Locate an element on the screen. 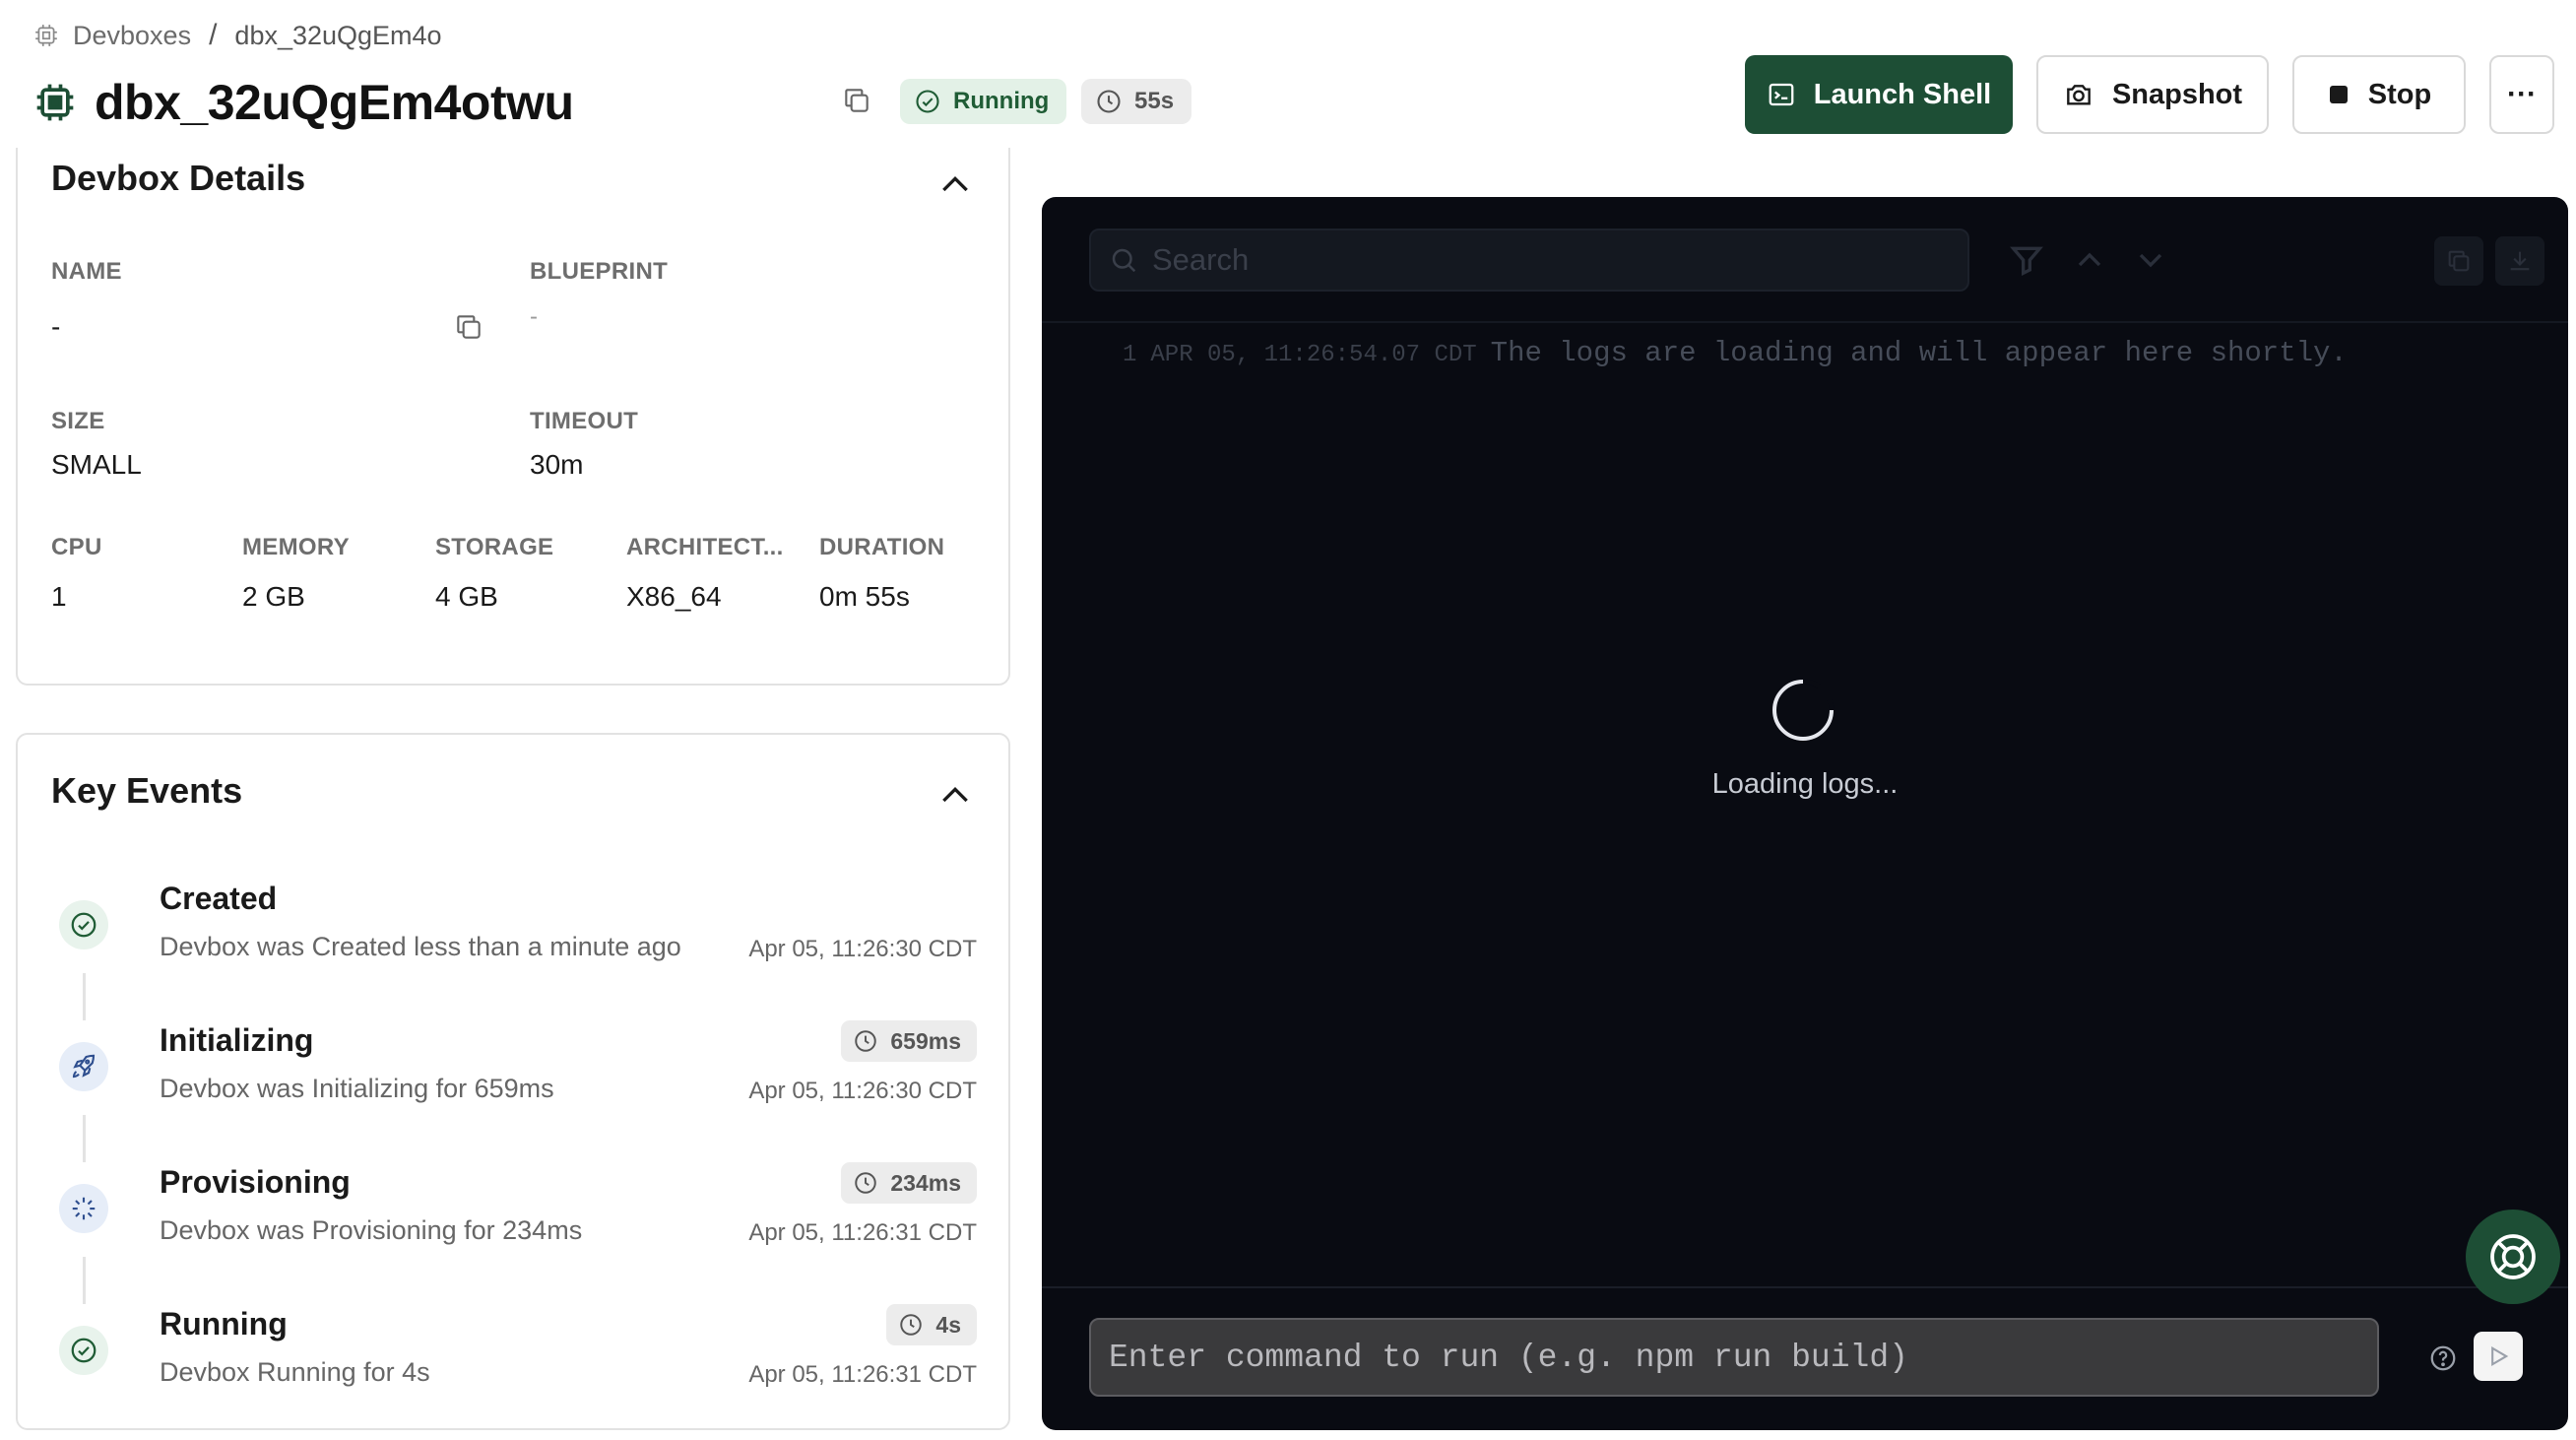 The image size is (2576, 1440). play-icon is located at coordinates (2500, 1356).